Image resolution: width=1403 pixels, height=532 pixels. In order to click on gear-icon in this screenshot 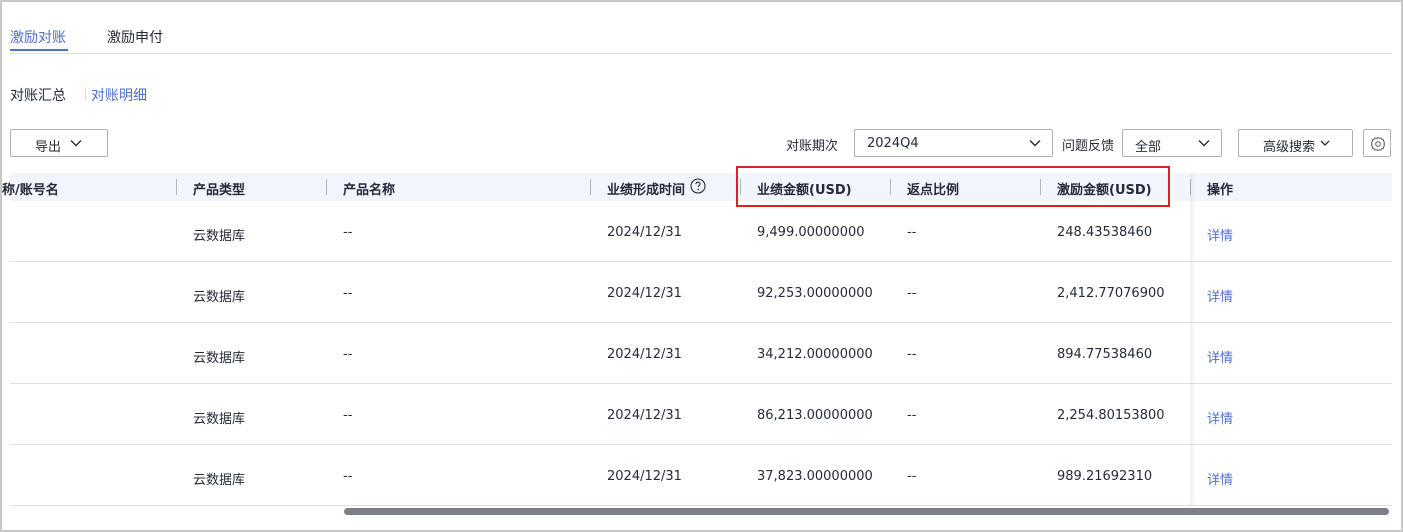, I will do `click(1378, 144)`.